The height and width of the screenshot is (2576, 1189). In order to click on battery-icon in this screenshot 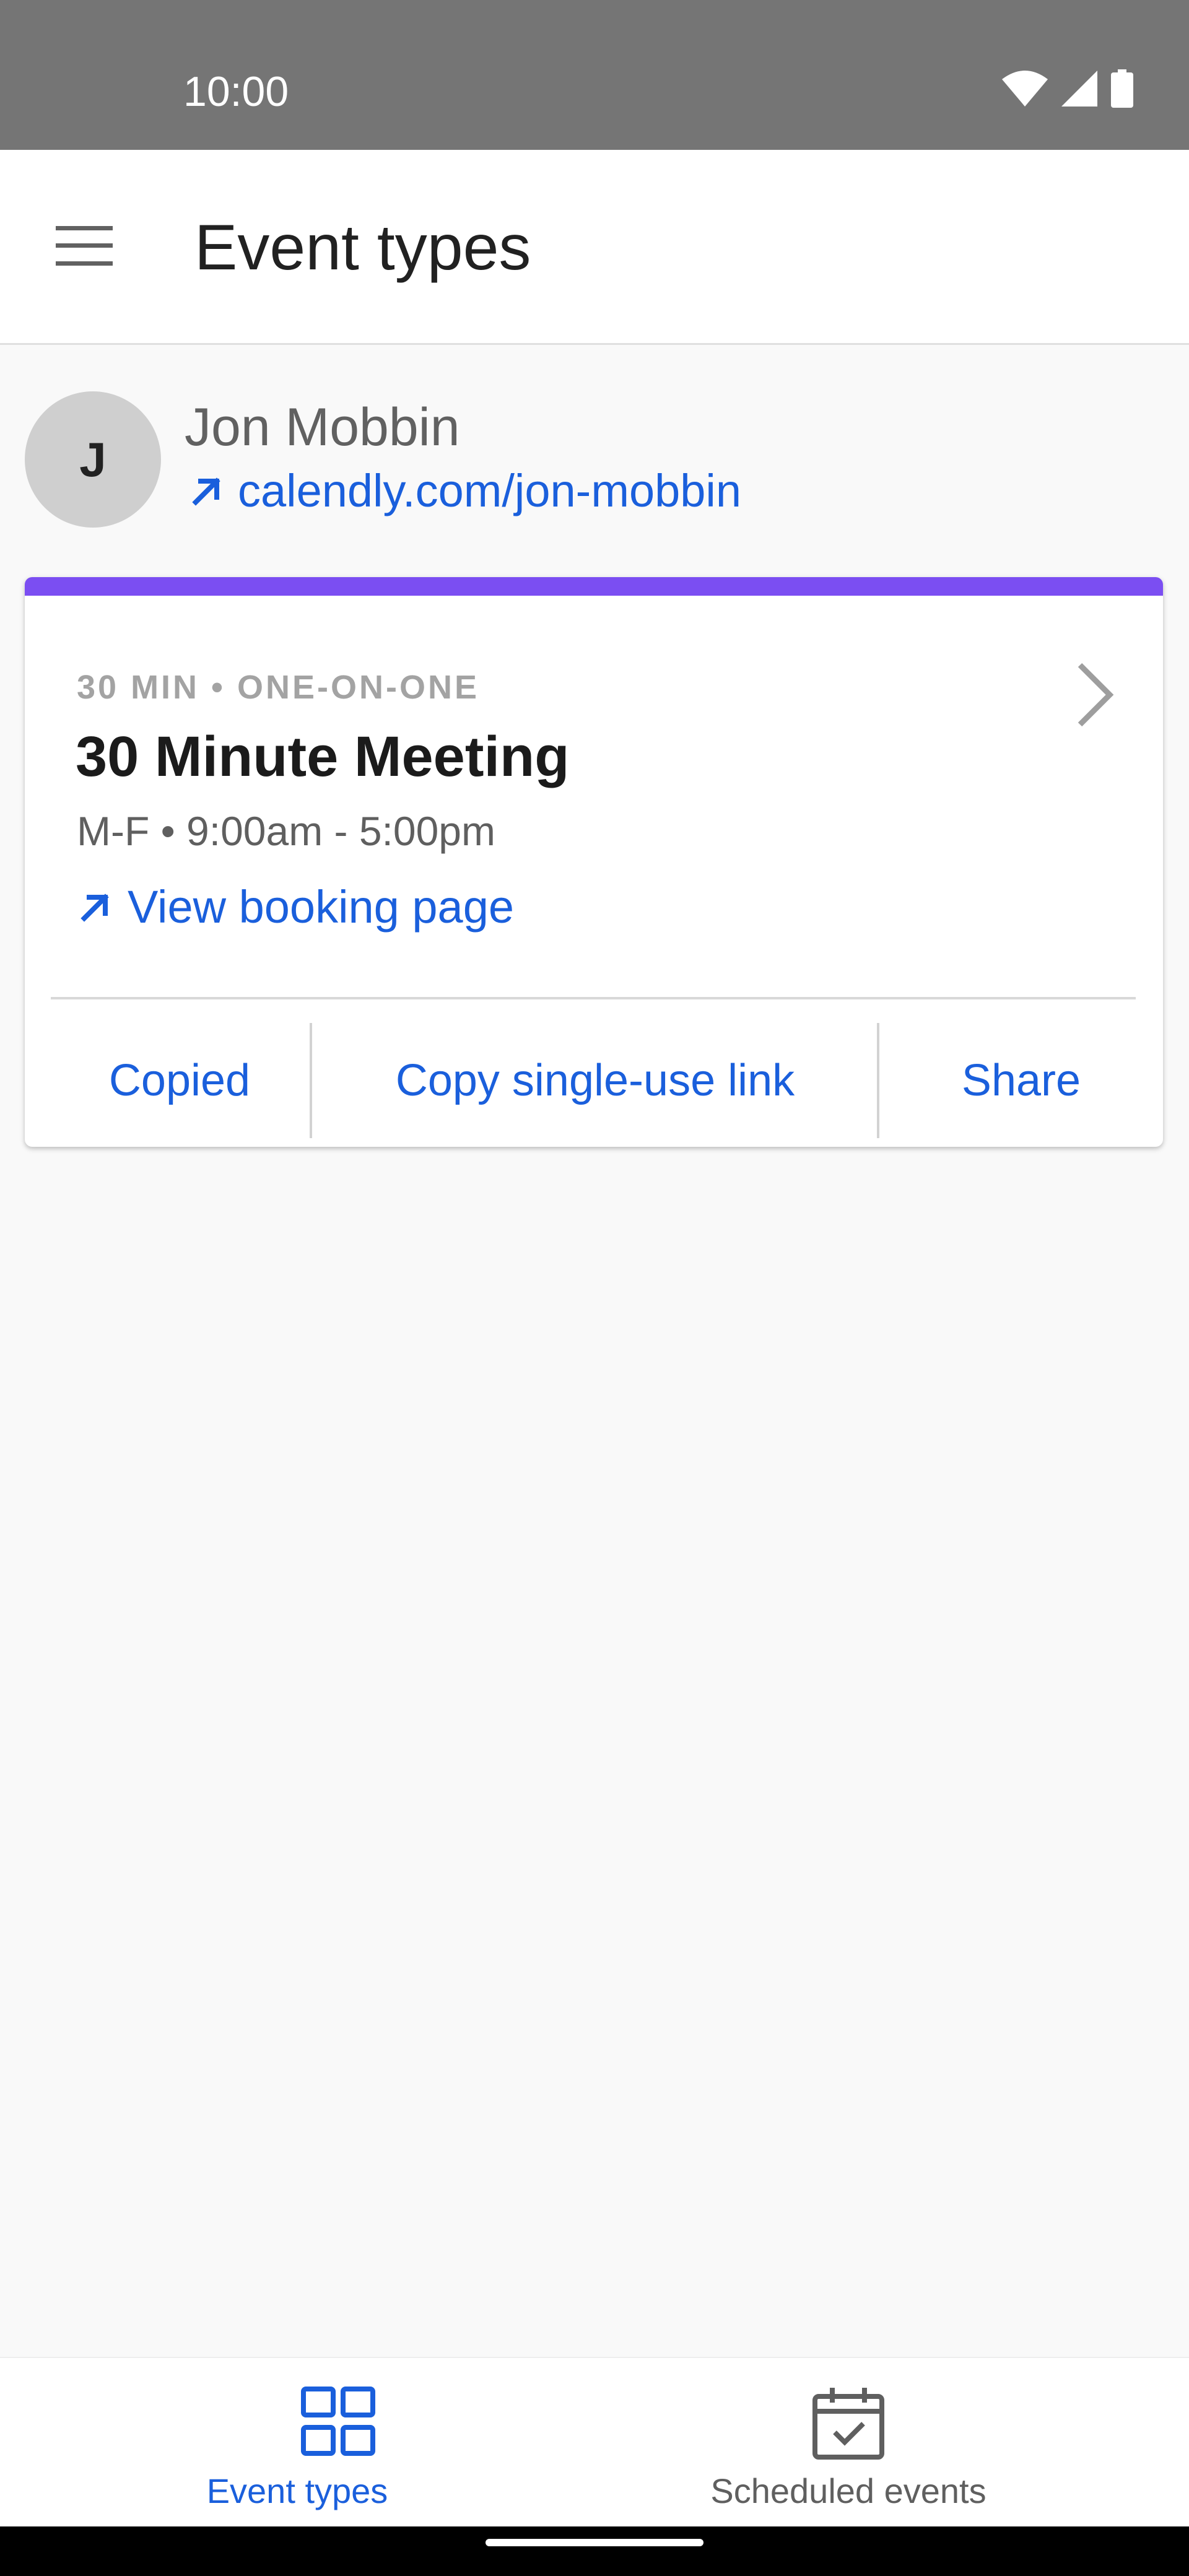, I will do `click(1122, 88)`.